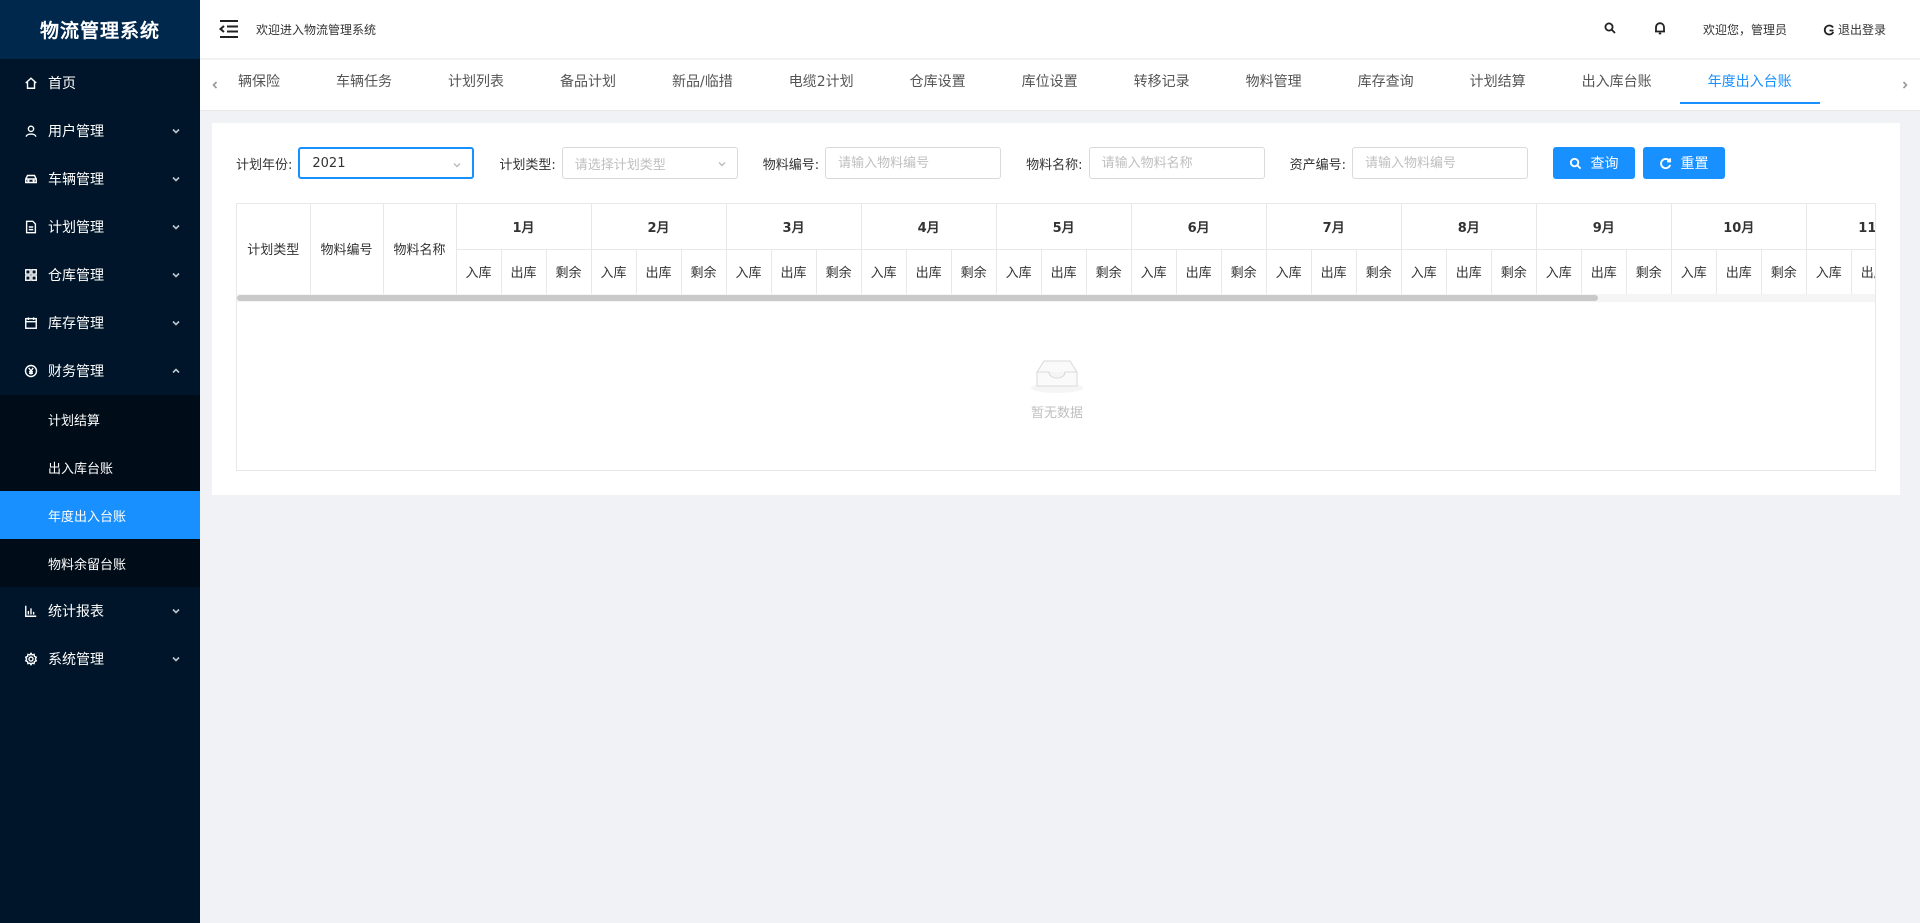  I want to click on tab-item: 新品/临措, so click(702, 85).